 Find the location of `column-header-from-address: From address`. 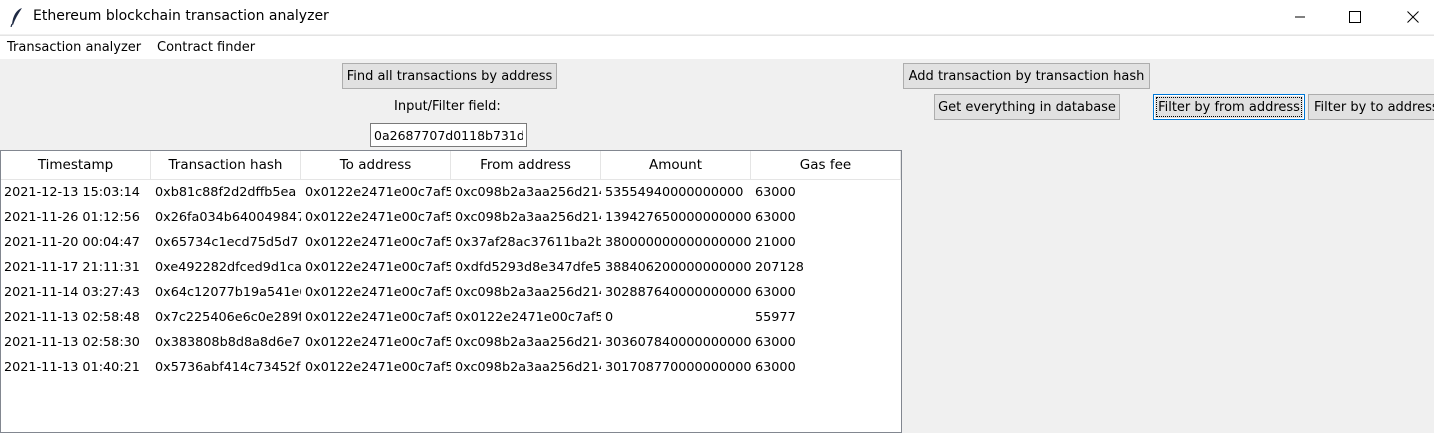

column-header-from-address: From address is located at coordinates (526, 165).